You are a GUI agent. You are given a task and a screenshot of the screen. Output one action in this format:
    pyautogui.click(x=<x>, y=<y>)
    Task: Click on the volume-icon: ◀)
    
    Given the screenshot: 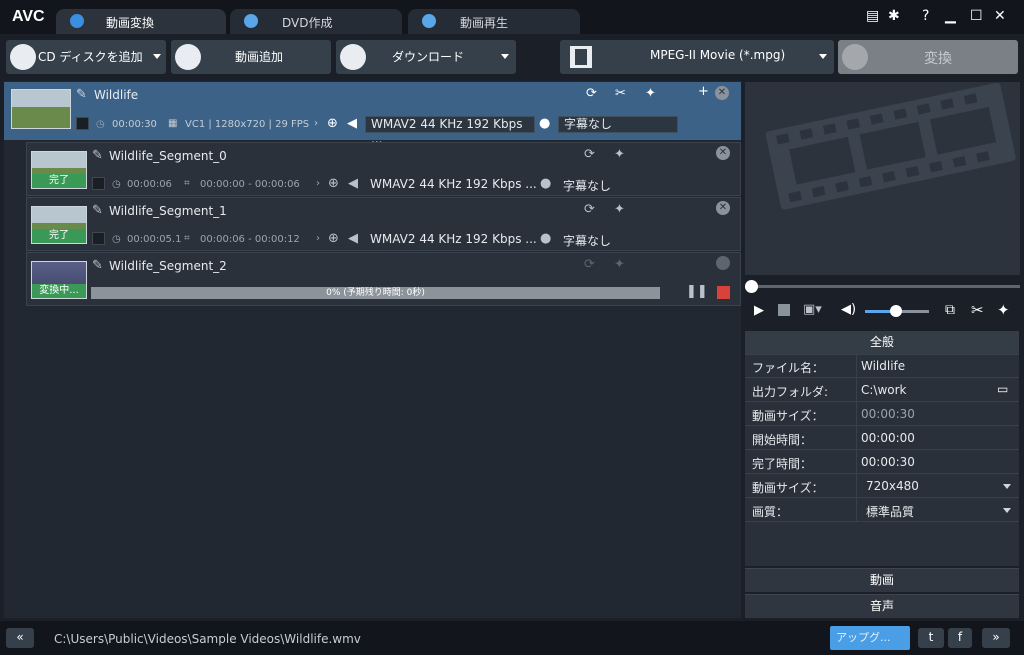 What is the action you would take?
    pyautogui.click(x=848, y=309)
    